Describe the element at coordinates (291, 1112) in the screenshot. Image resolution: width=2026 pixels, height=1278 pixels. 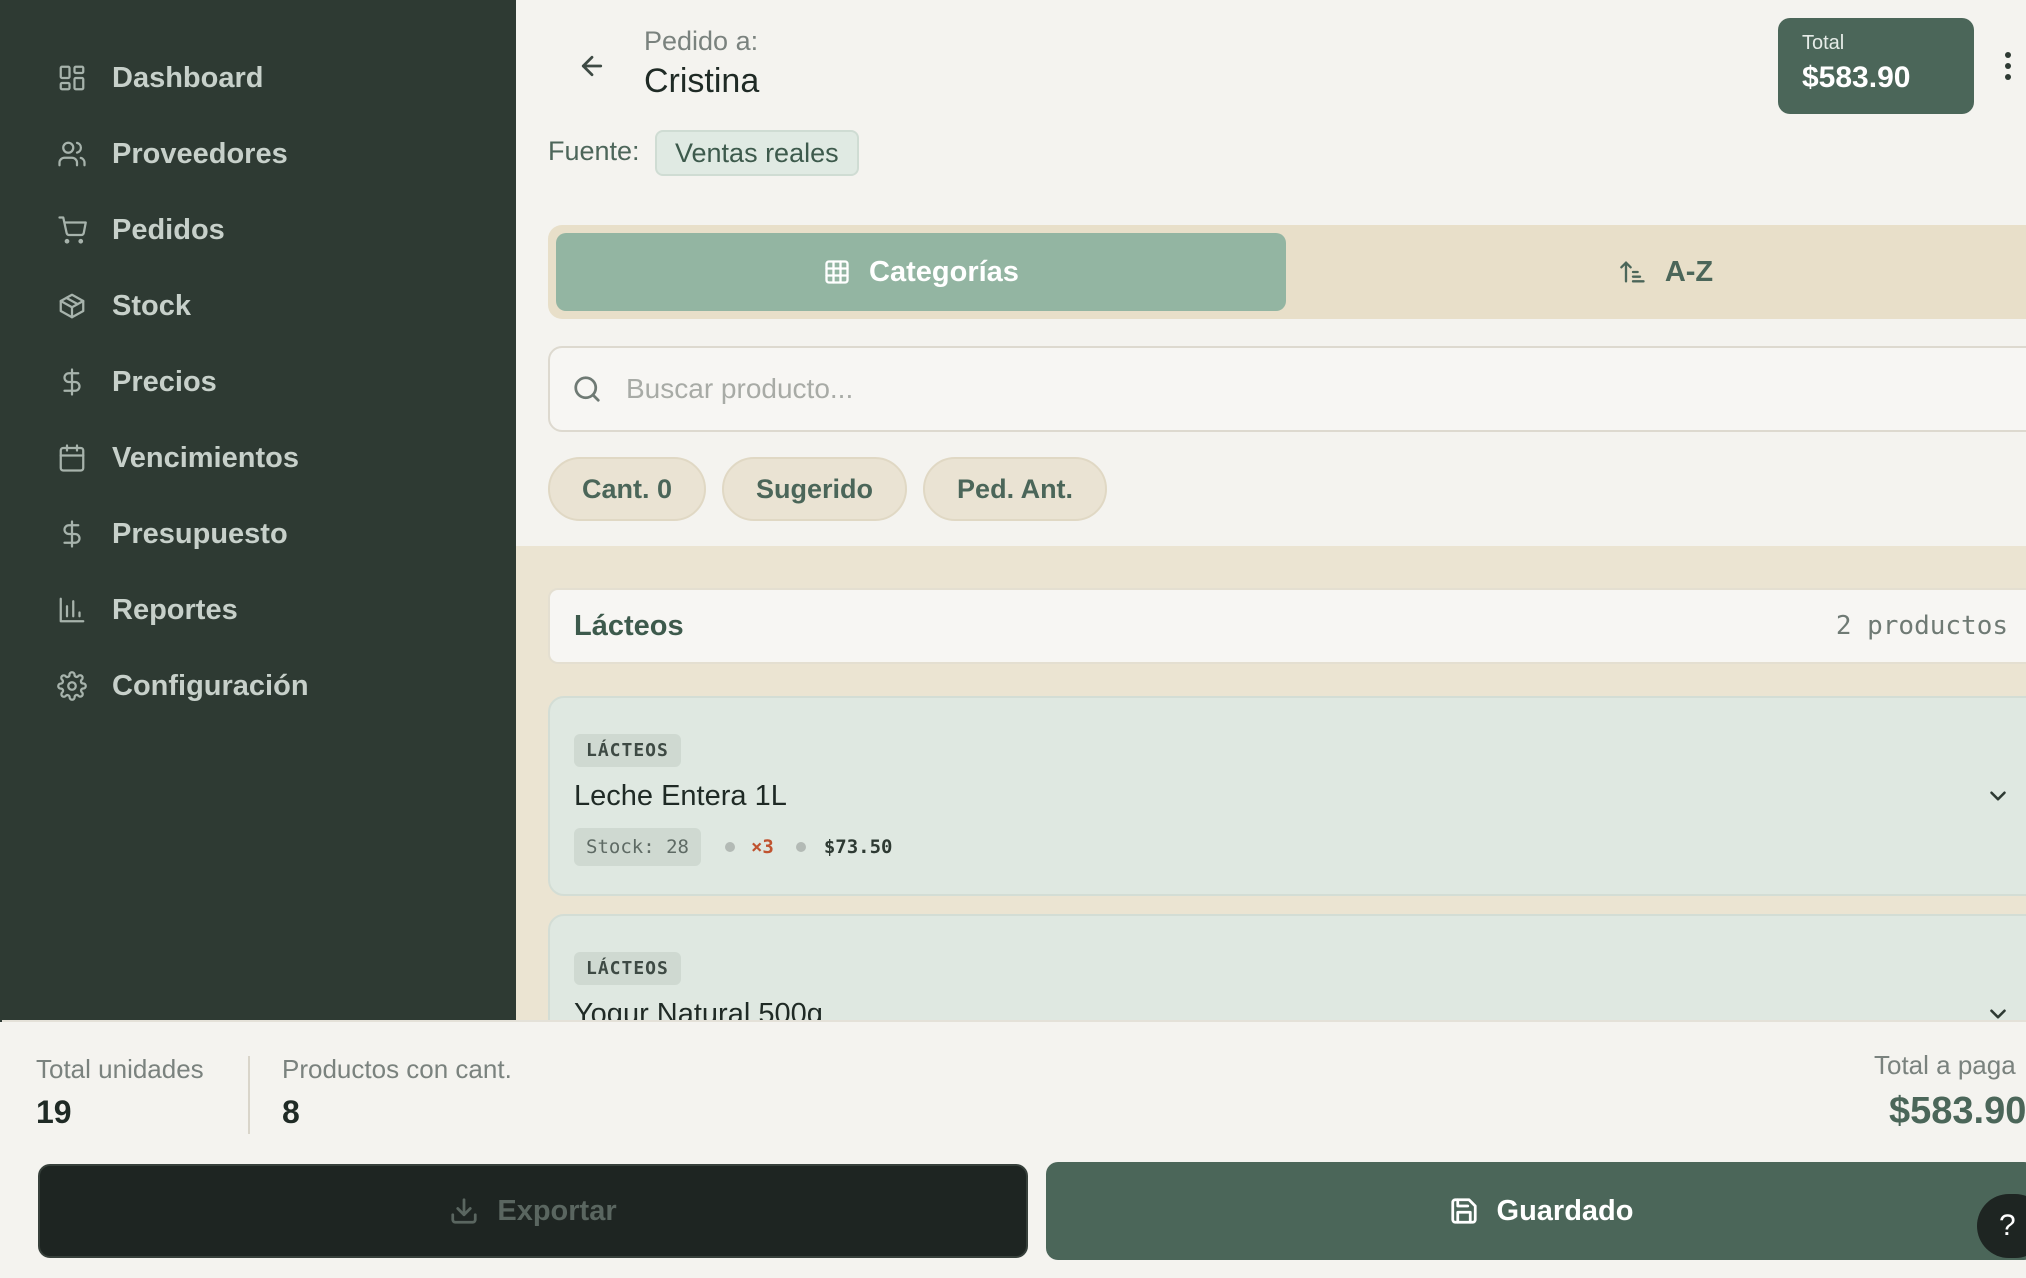
I see `products-with-qty-value: 8` at that location.